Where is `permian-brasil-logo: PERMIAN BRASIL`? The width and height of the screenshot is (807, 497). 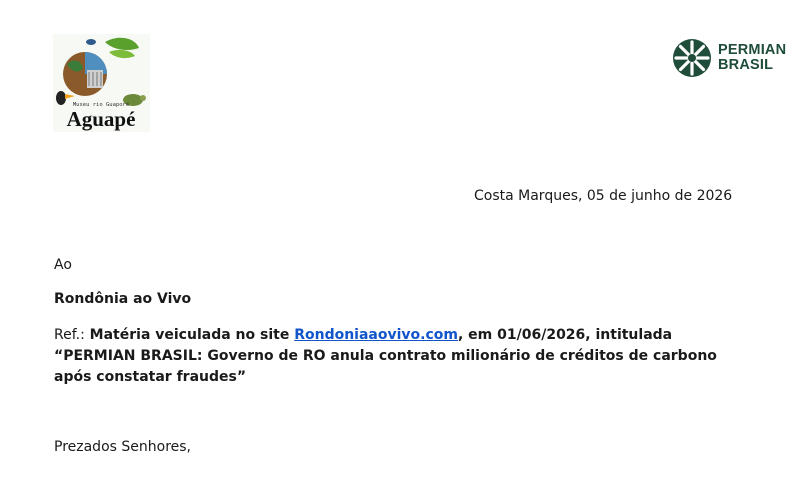
permian-brasil-logo: PERMIAN BRASIL is located at coordinates (729, 58).